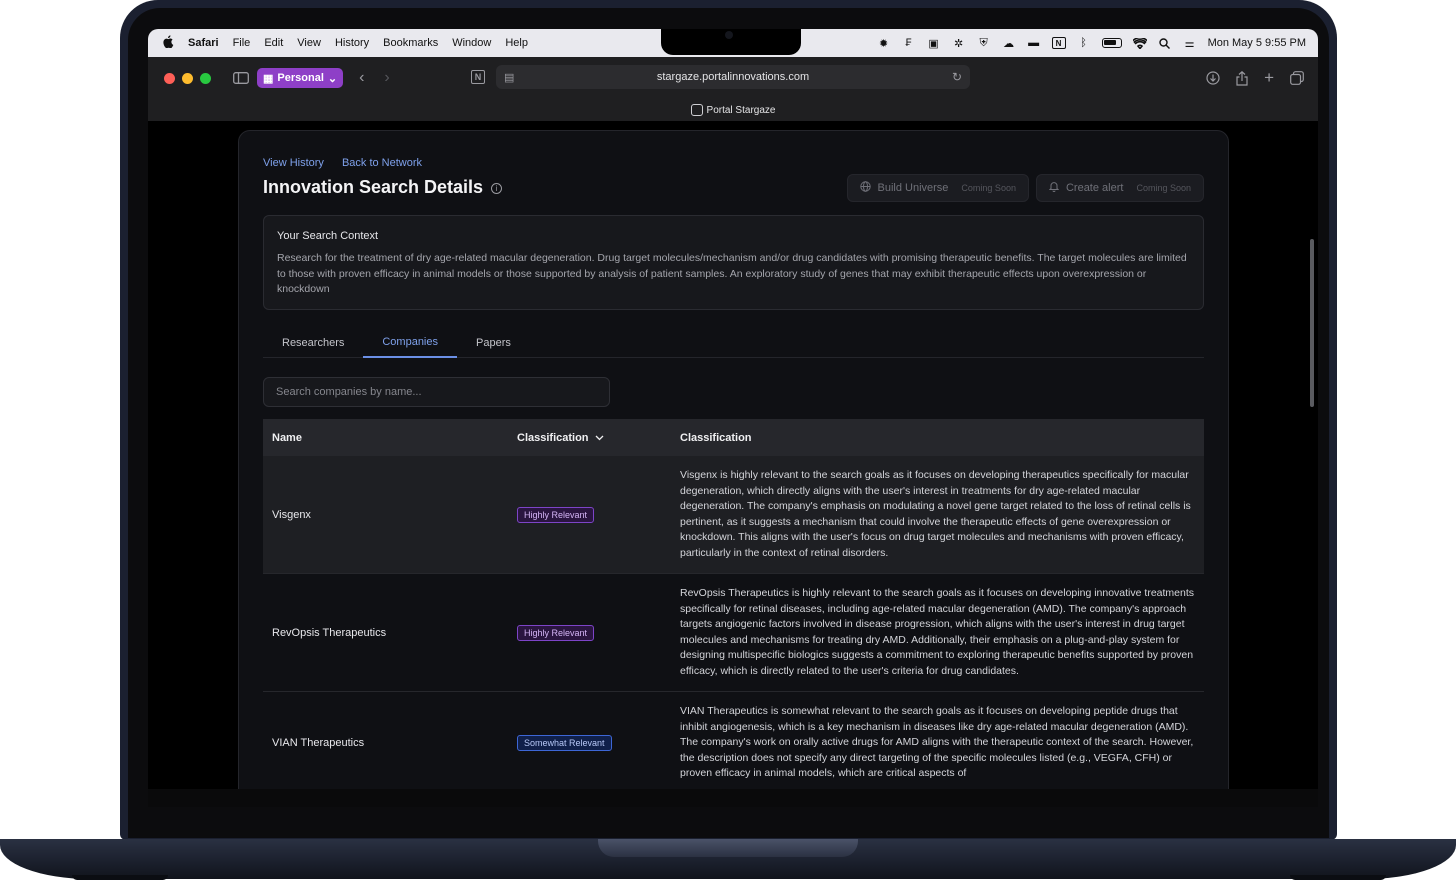 This screenshot has height=882, width=1456. Describe the element at coordinates (1091, 43) in the screenshot. I see `status-icons: ✹ ₣ ▣ ✲ ⛨ ☁ ▬ N ᛒ ⚌ Mon May 5 9:55 PM` at that location.